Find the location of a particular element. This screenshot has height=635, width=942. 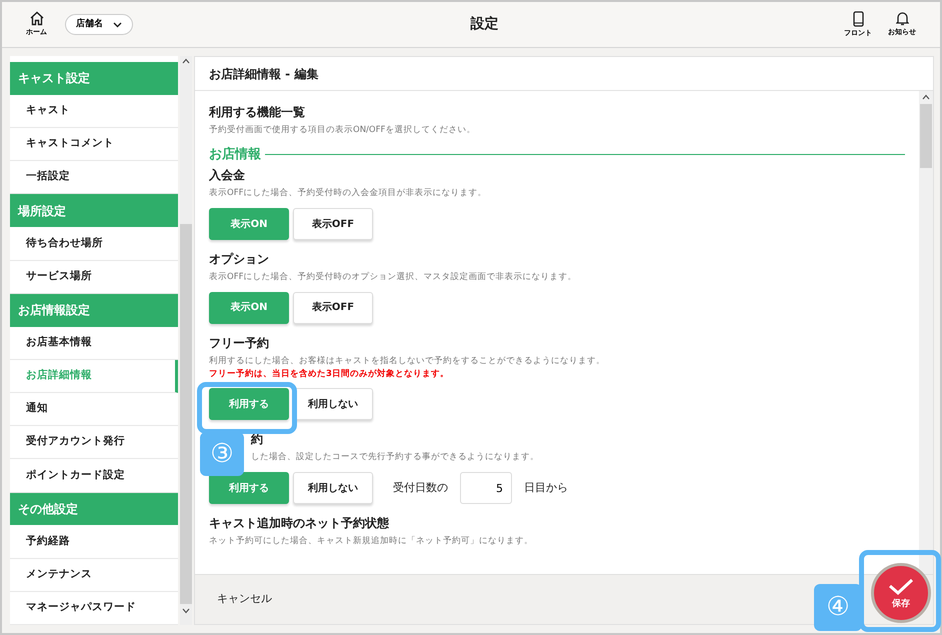

description-text: 予約受付画面で使用する項目の表示ON/OFFを選択してください。 is located at coordinates (342, 130).